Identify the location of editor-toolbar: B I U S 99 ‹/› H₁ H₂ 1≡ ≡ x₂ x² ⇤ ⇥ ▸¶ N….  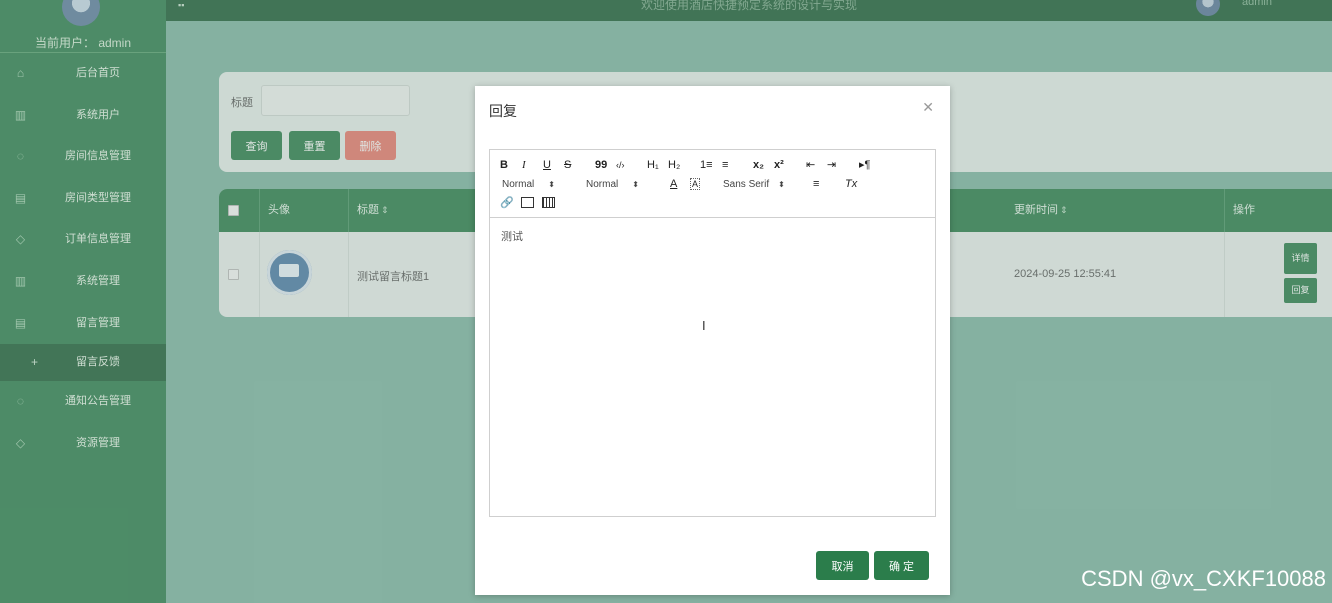
(712, 184).